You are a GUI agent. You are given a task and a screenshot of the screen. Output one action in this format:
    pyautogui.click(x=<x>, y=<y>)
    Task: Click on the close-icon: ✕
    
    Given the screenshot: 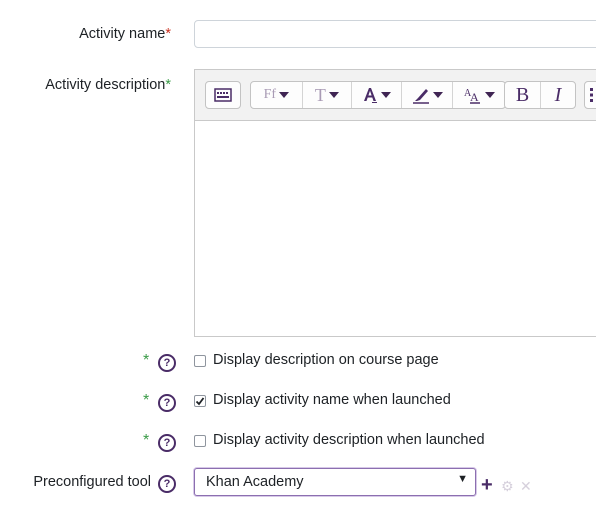 What is the action you would take?
    pyautogui.click(x=526, y=486)
    